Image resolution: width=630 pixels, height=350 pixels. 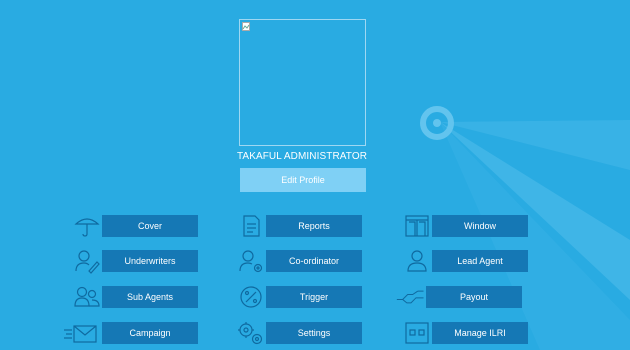 I want to click on menu-item-coordinator: Co-ordinator, so click(x=316, y=261).